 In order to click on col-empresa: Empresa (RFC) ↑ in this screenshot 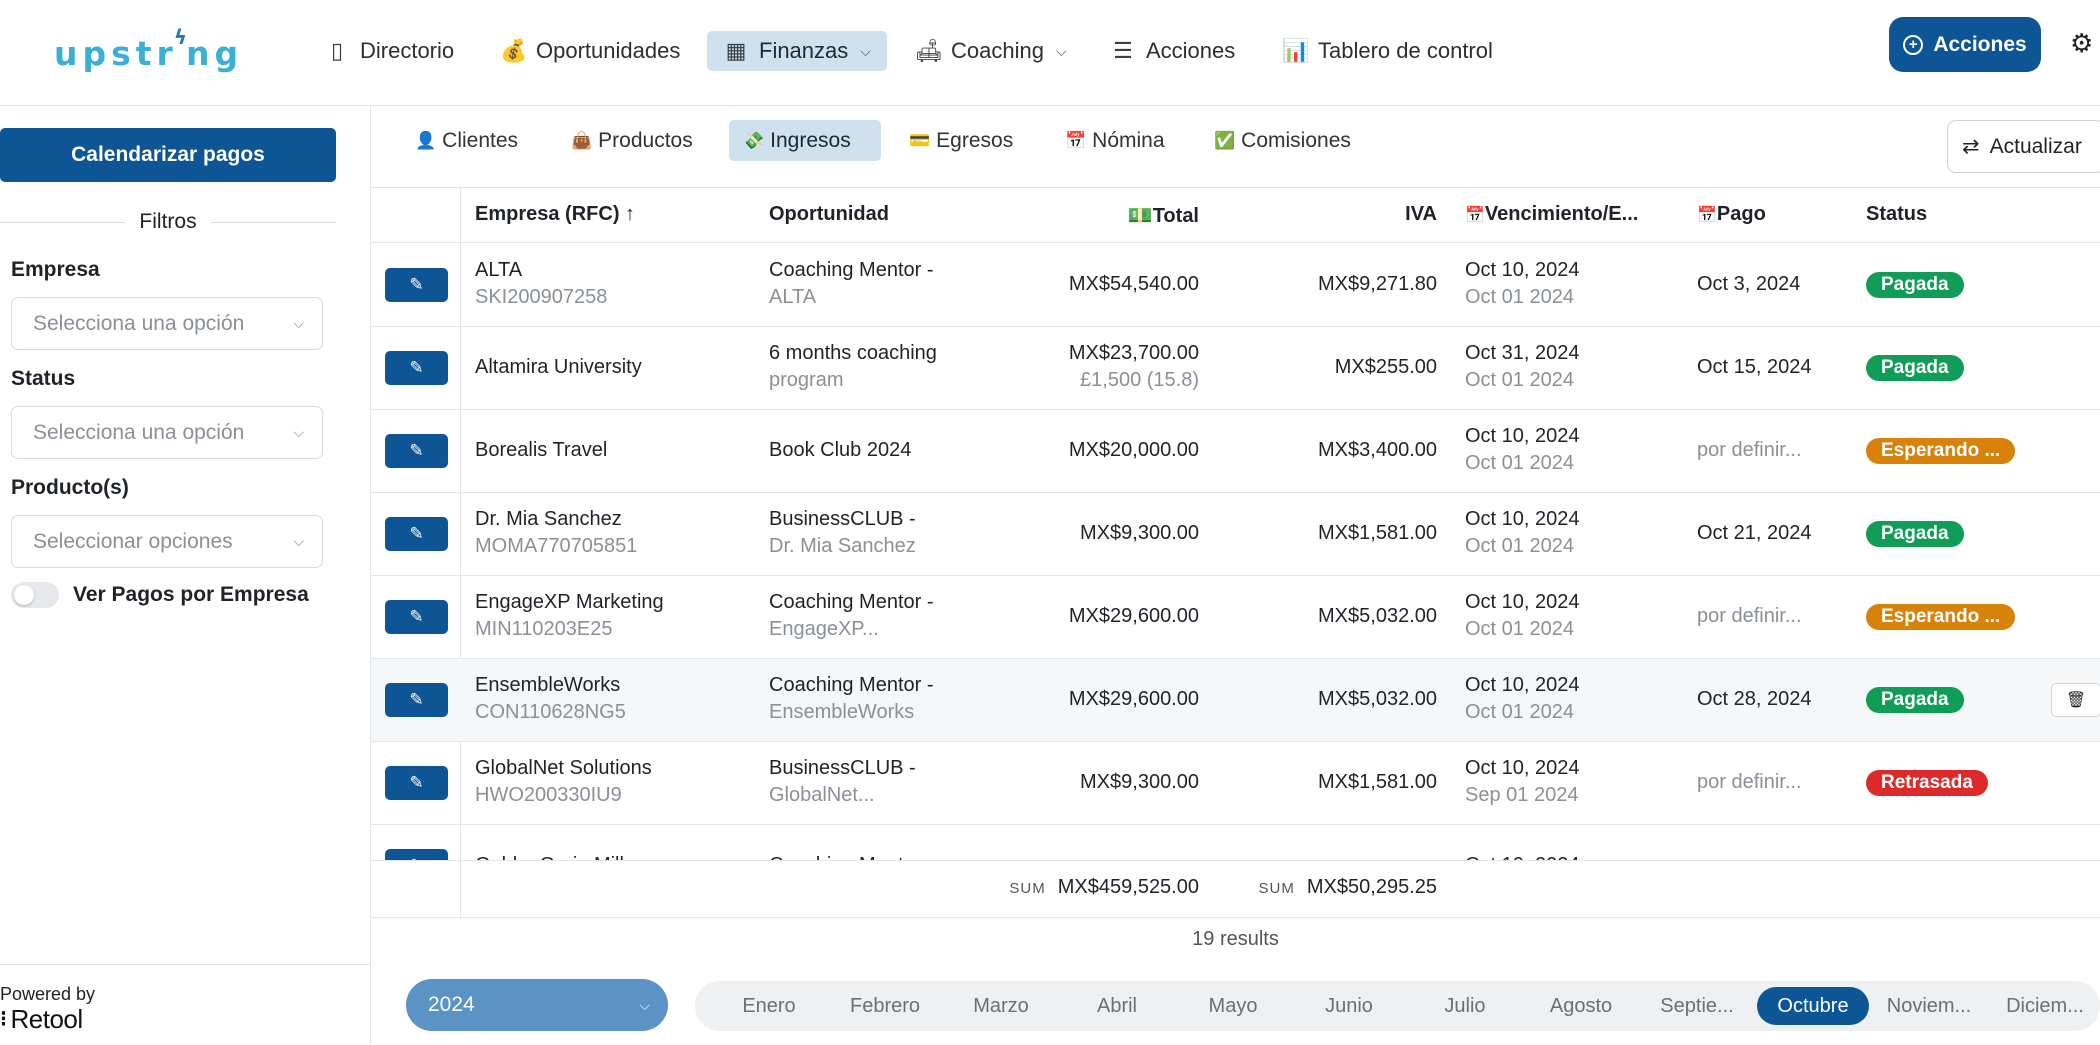, I will do `click(555, 214)`.